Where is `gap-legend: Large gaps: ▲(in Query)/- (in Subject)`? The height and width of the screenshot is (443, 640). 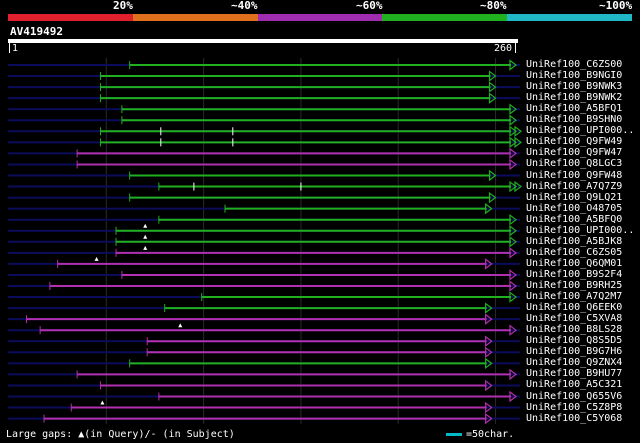 gap-legend: Large gaps: ▲(in Query)/- (in Subject) is located at coordinates (120, 434).